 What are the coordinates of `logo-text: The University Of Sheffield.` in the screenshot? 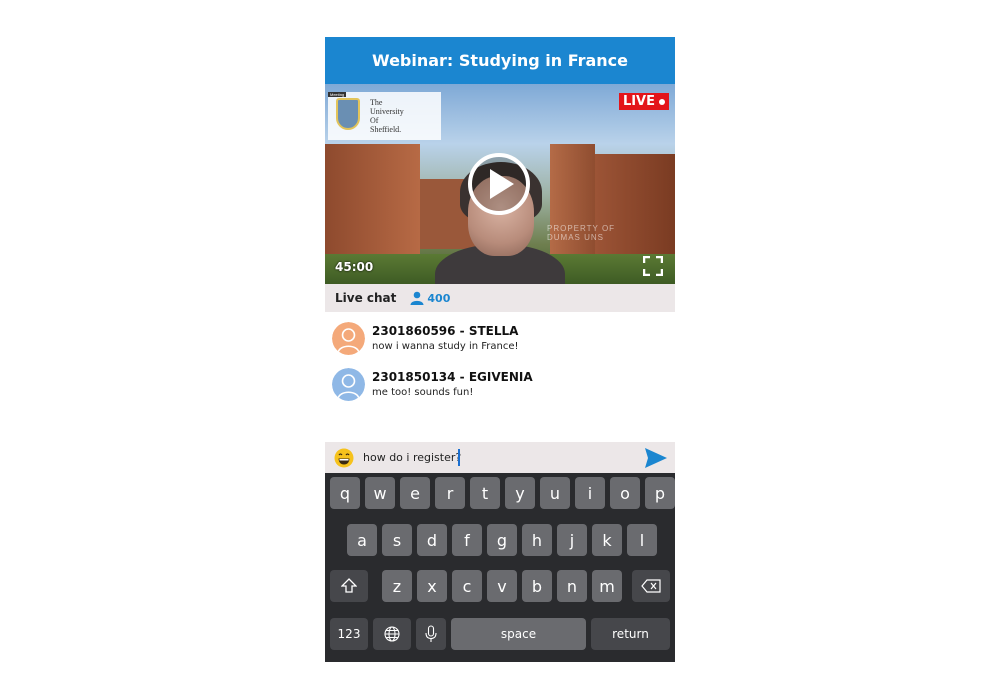 It's located at (387, 116).